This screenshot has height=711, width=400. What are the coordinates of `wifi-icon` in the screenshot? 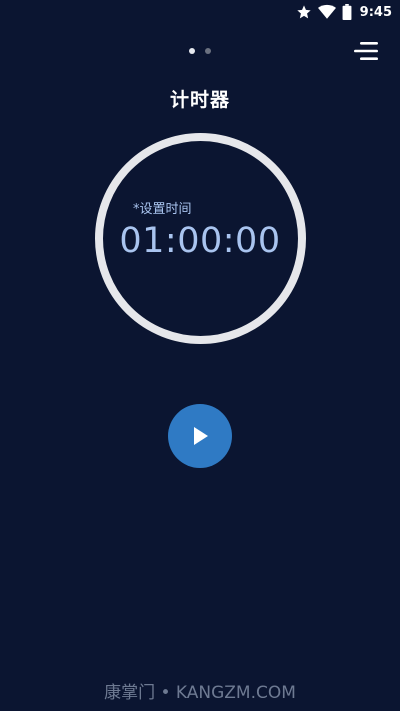 It's located at (326, 12).